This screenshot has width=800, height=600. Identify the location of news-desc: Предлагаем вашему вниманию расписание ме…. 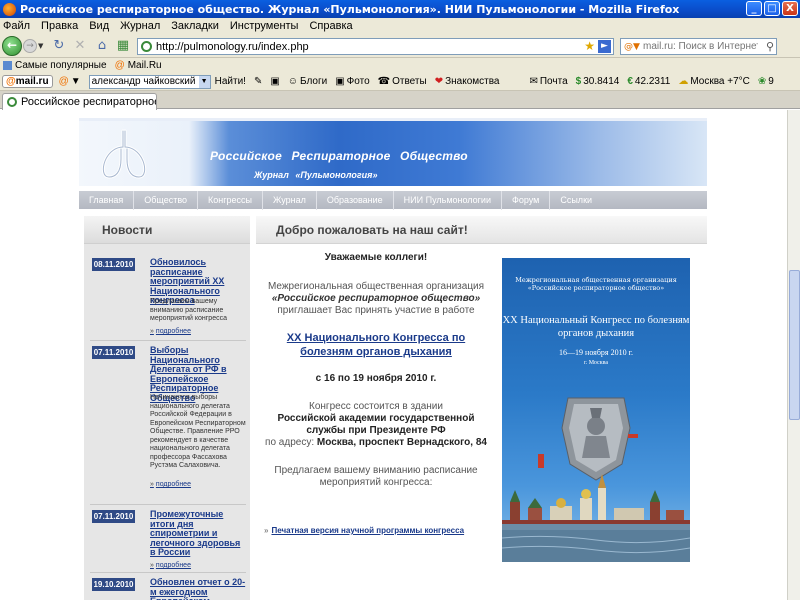
(188, 310).